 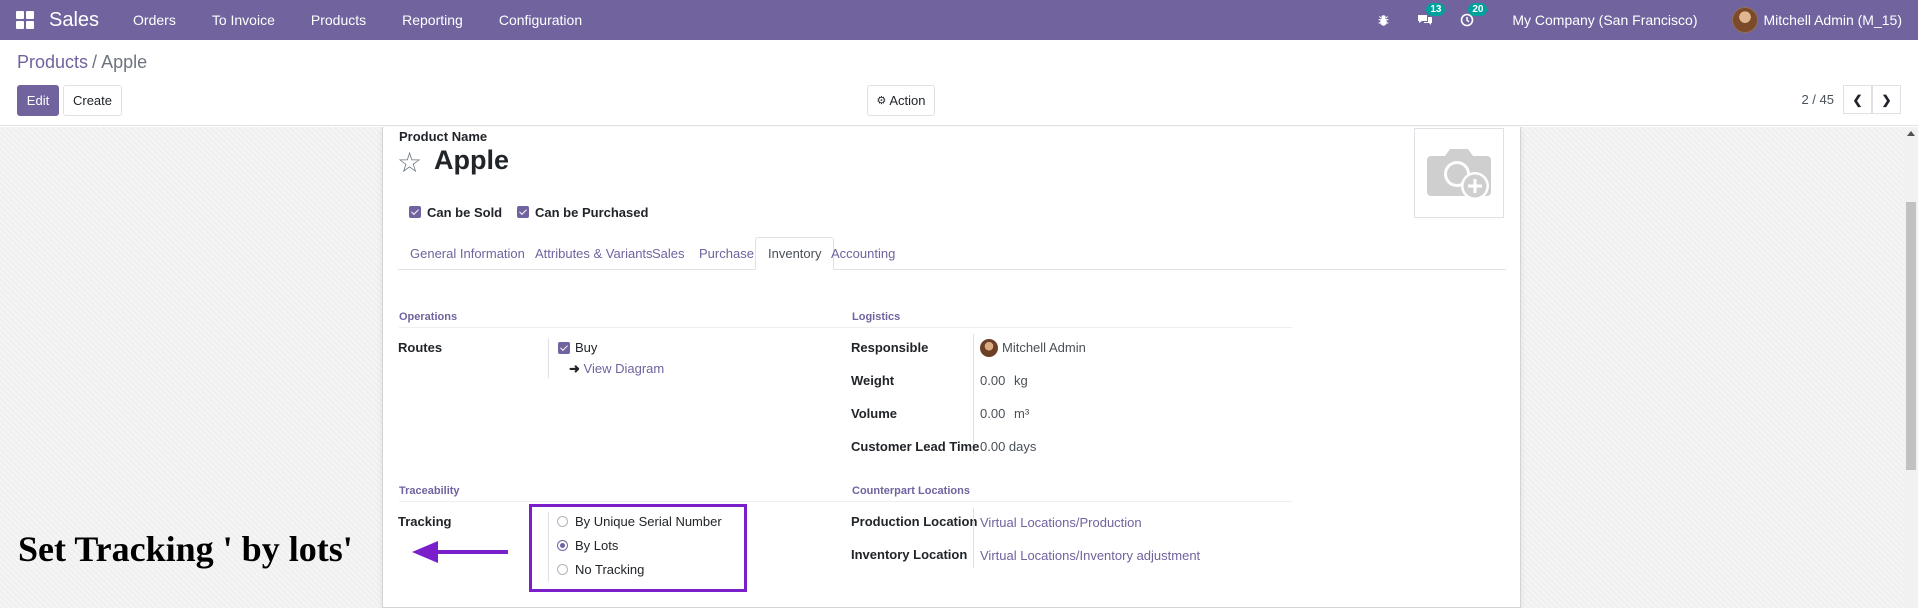 I want to click on edit-button: Edit, so click(x=38, y=100).